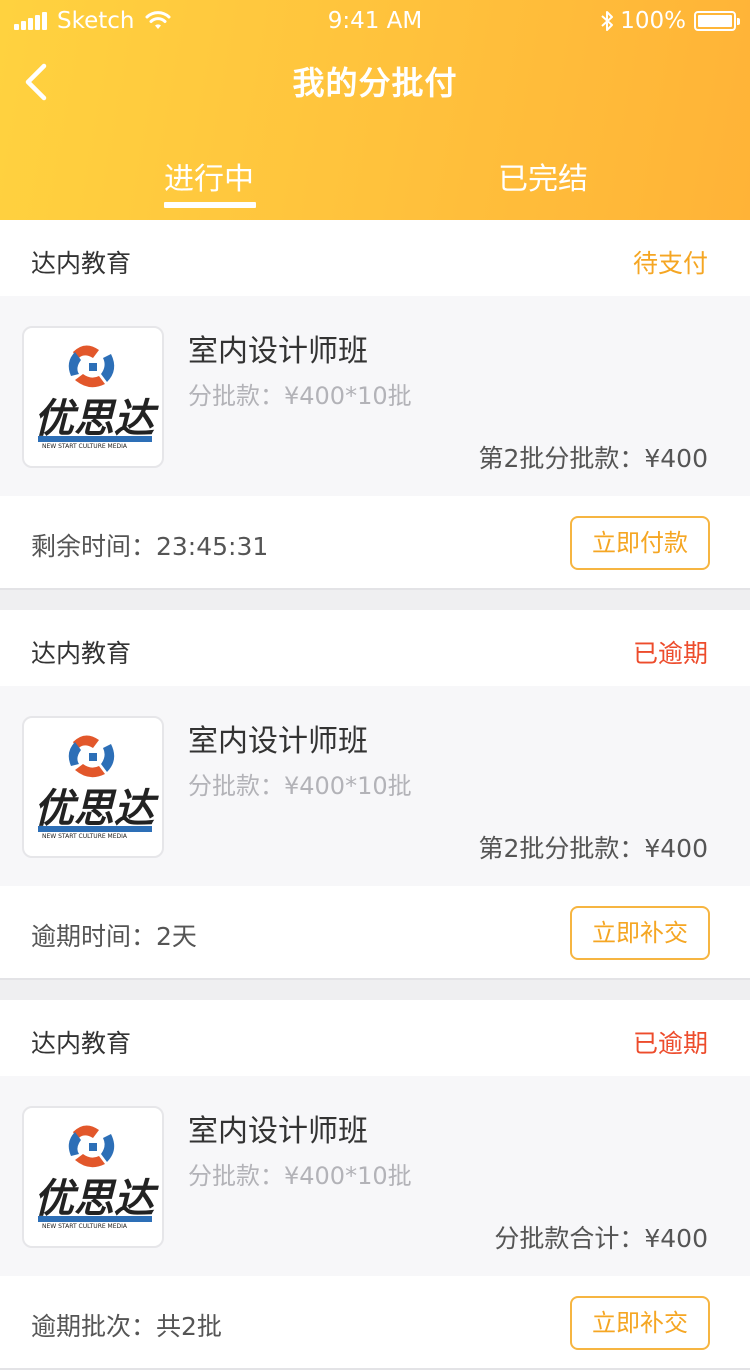  What do you see at coordinates (543, 176) in the screenshot?
I see `tab-completed: 已完结` at bounding box center [543, 176].